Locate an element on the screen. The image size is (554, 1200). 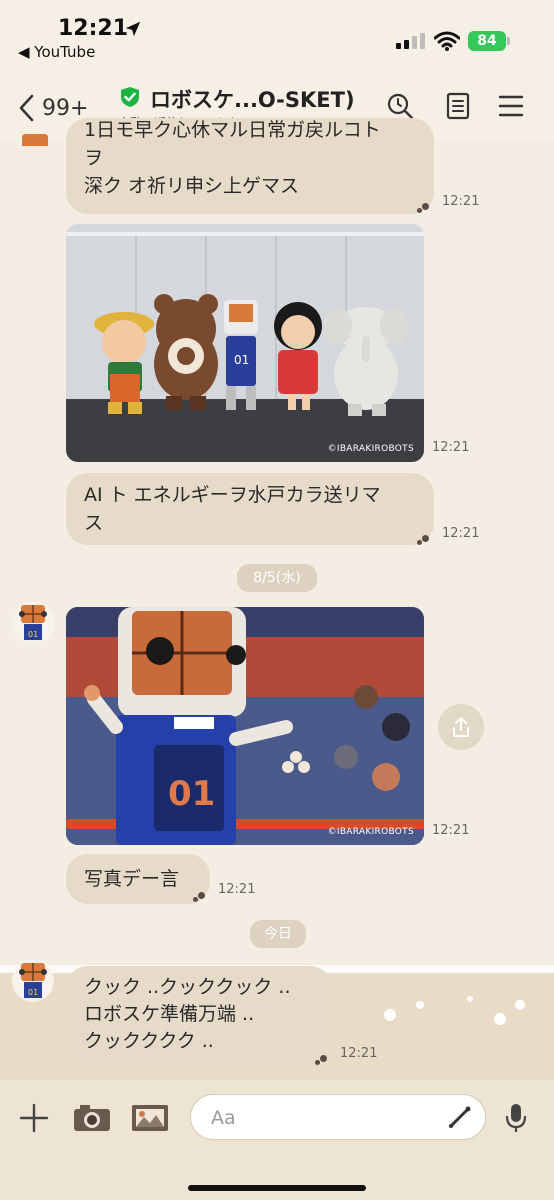
camera-button is located at coordinates (92, 1118).